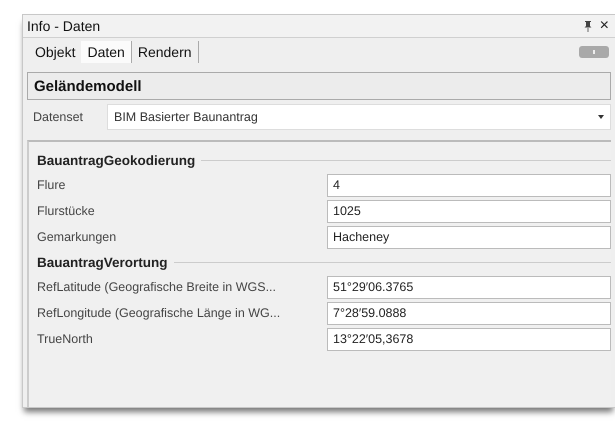 This screenshot has width=615, height=422. I want to click on property-value-field: 4, so click(469, 185).